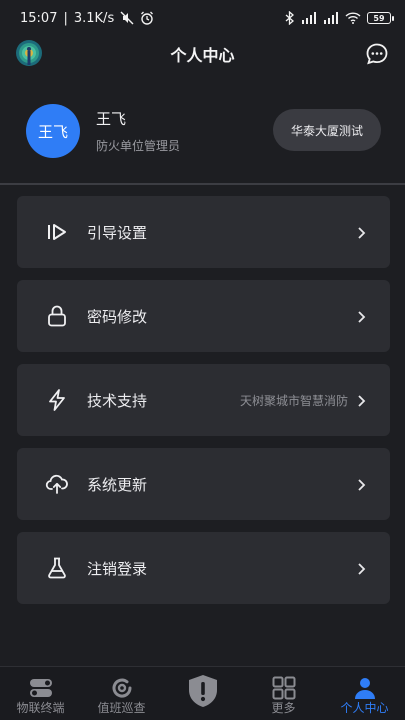  I want to click on menu-label: 引导设置, so click(117, 232).